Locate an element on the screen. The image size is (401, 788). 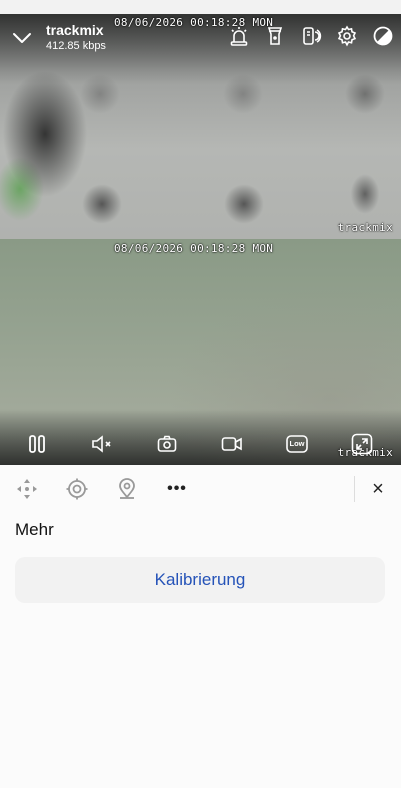
feature-toolbar: ••• × is located at coordinates (200, 489).